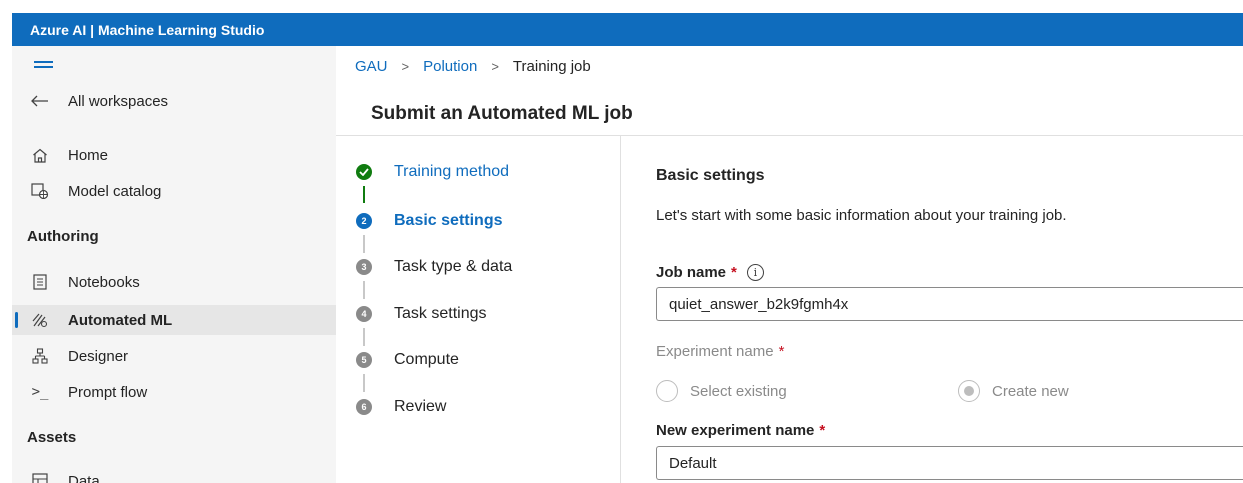 Image resolution: width=1243 pixels, height=483 pixels. What do you see at coordinates (949, 304) in the screenshot?
I see `job-name-input: quiet_answer_b2k9fgmh4x` at bounding box center [949, 304].